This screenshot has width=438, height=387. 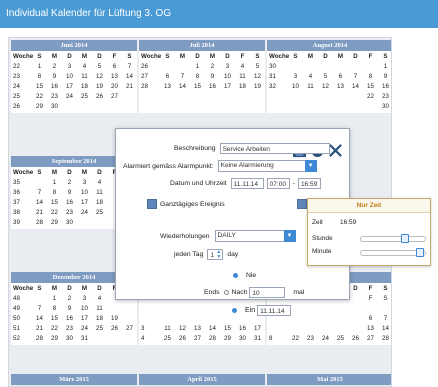 What do you see at coordinates (129, 87) in the screenshot?
I see `day-cell: 21` at bounding box center [129, 87].